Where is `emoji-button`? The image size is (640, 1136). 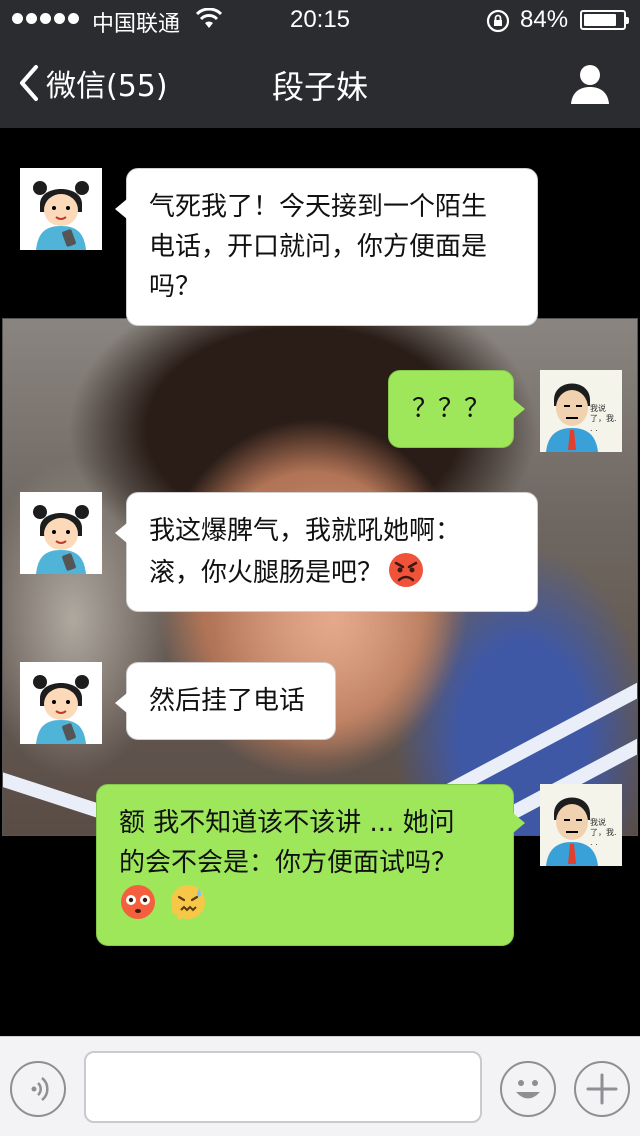 emoji-button is located at coordinates (528, 1089).